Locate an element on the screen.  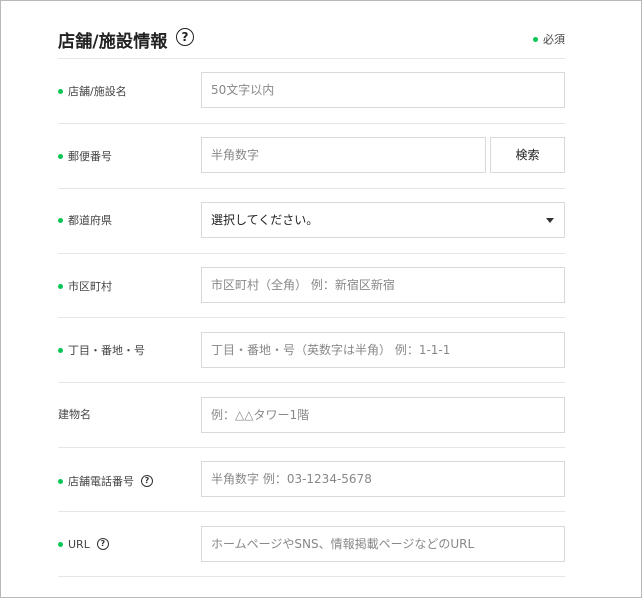
city-input: 市区町村（全角） 例：新宿区新宿 is located at coordinates (383, 285).